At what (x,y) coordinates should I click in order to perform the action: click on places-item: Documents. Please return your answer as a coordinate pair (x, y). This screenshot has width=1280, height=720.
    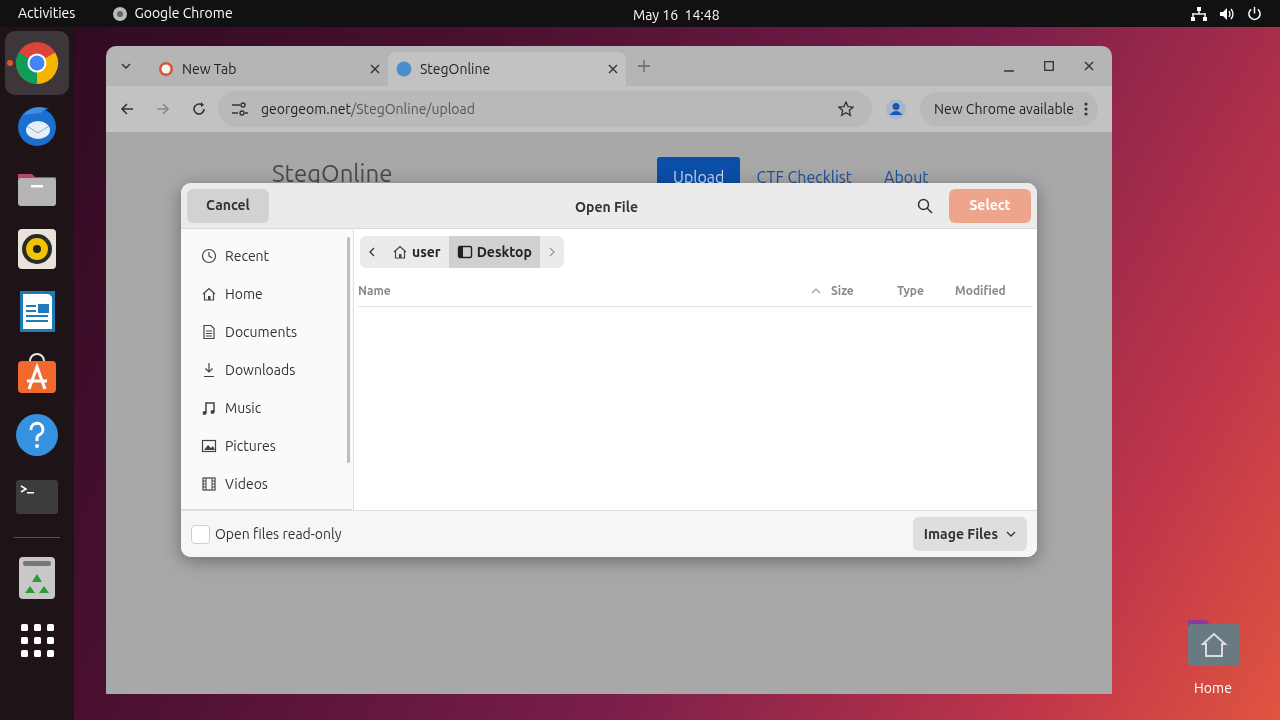
    Looking at the image, I should click on (267, 332).